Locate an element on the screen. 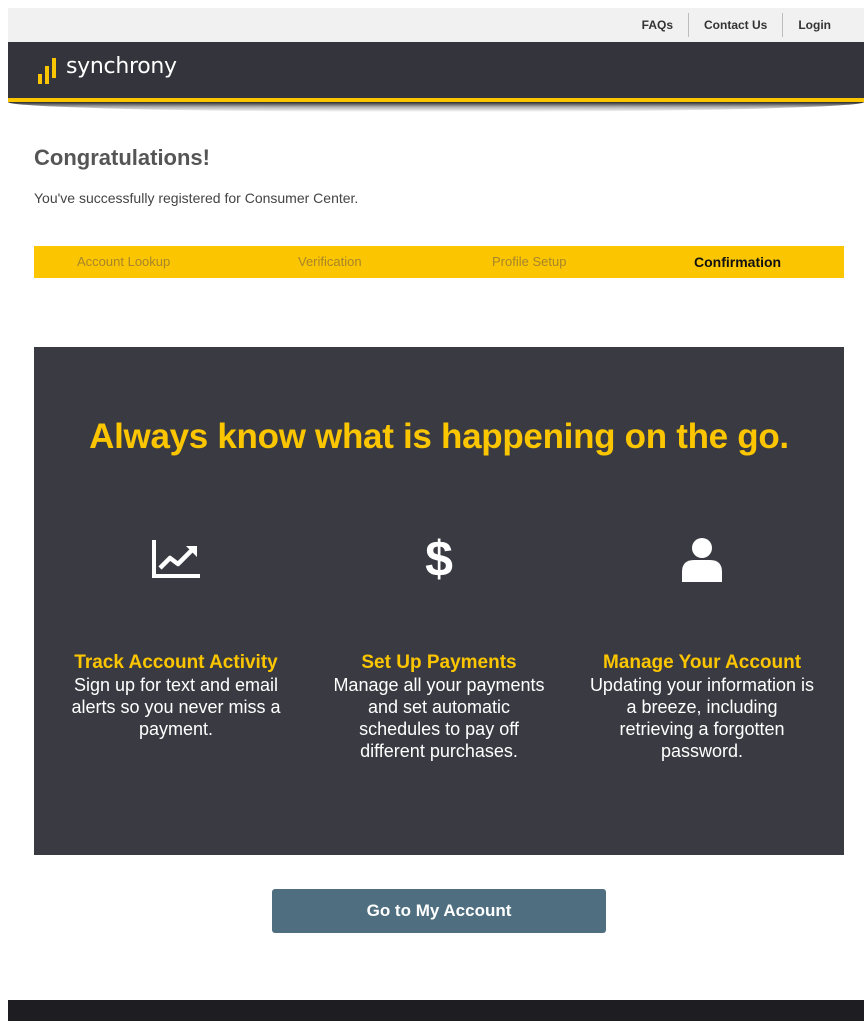 This screenshot has width=864, height=1021. contact-us-link: Contact Us is located at coordinates (735, 25).